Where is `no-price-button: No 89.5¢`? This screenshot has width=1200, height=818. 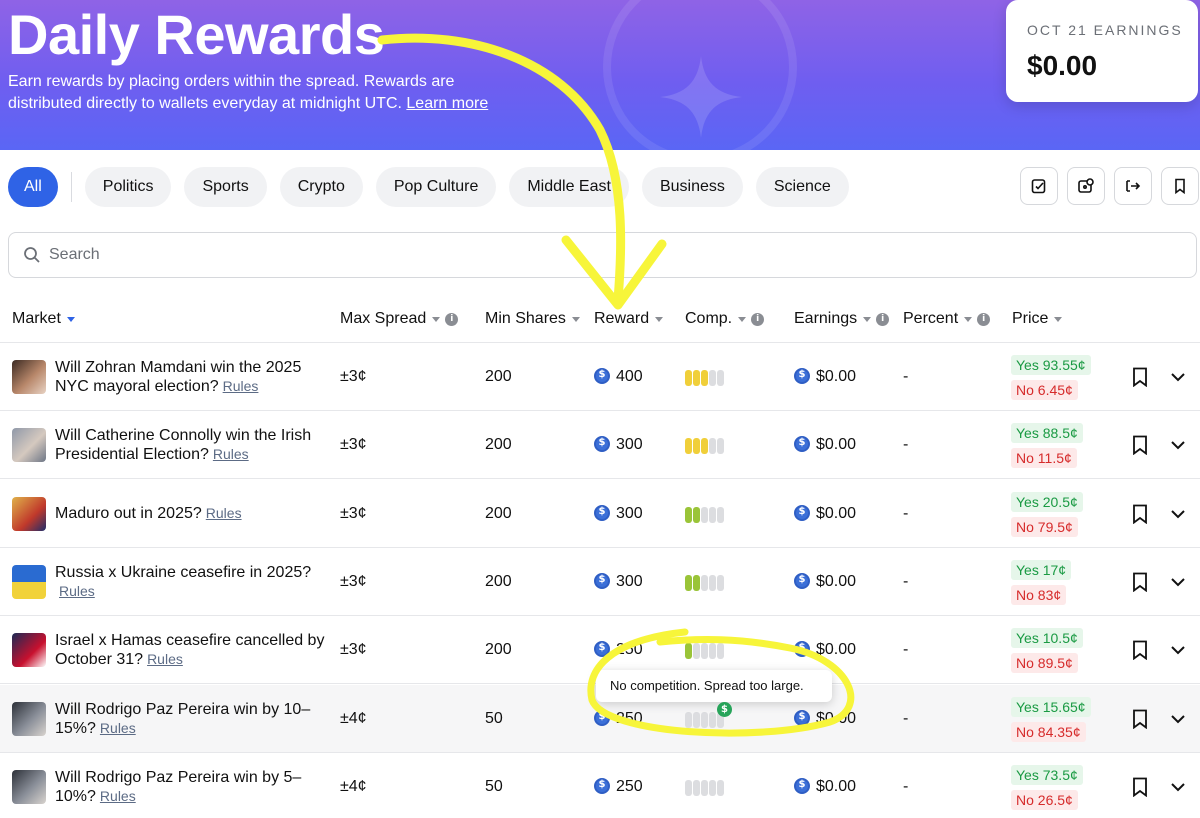 no-price-button: No 89.5¢ is located at coordinates (1044, 663).